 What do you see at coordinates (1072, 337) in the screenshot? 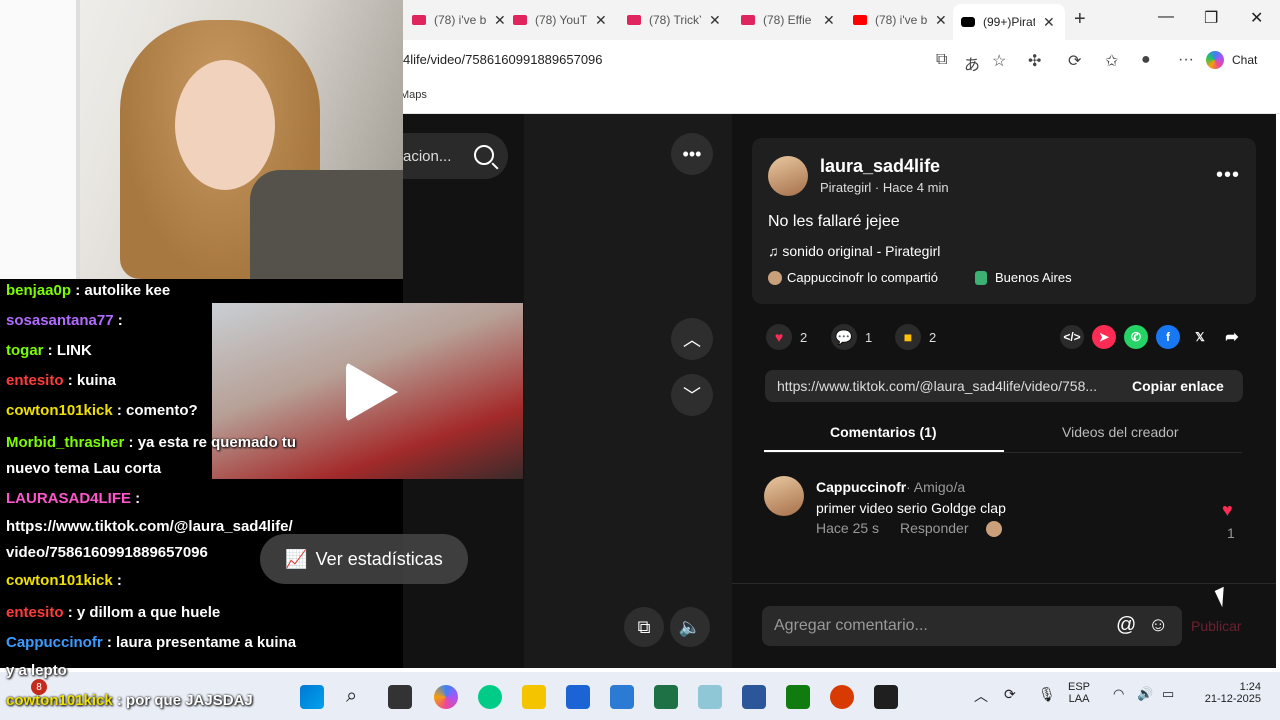
I see `embed-icon: </>` at bounding box center [1072, 337].